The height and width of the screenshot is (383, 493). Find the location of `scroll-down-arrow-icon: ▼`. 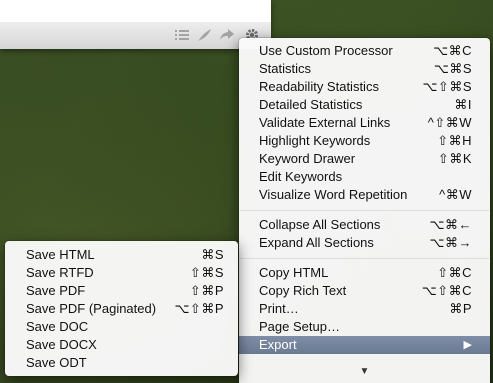

scroll-down-arrow-icon: ▼ is located at coordinates (364, 371).